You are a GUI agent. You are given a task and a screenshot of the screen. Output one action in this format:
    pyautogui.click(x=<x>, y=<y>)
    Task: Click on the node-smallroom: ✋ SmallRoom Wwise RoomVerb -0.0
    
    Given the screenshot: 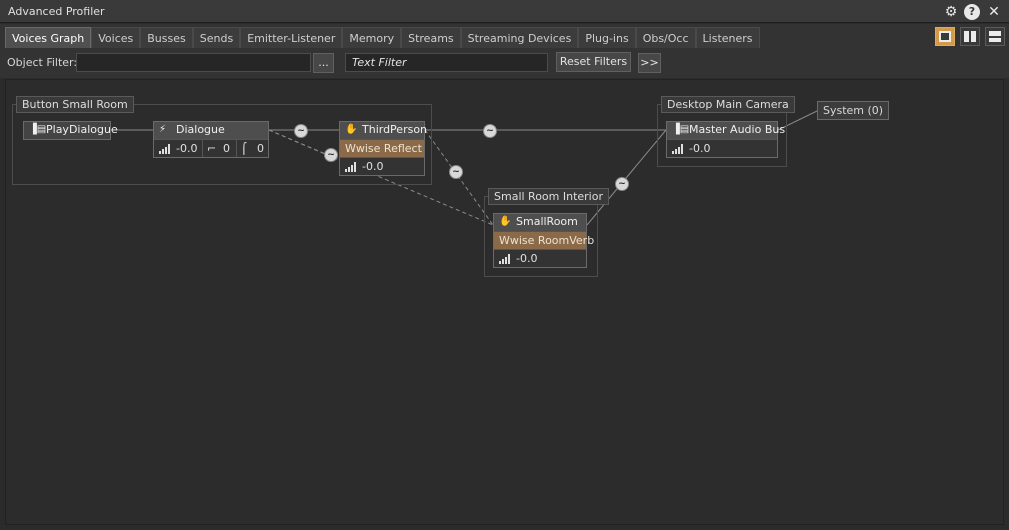 What is the action you would take?
    pyautogui.click(x=543, y=240)
    